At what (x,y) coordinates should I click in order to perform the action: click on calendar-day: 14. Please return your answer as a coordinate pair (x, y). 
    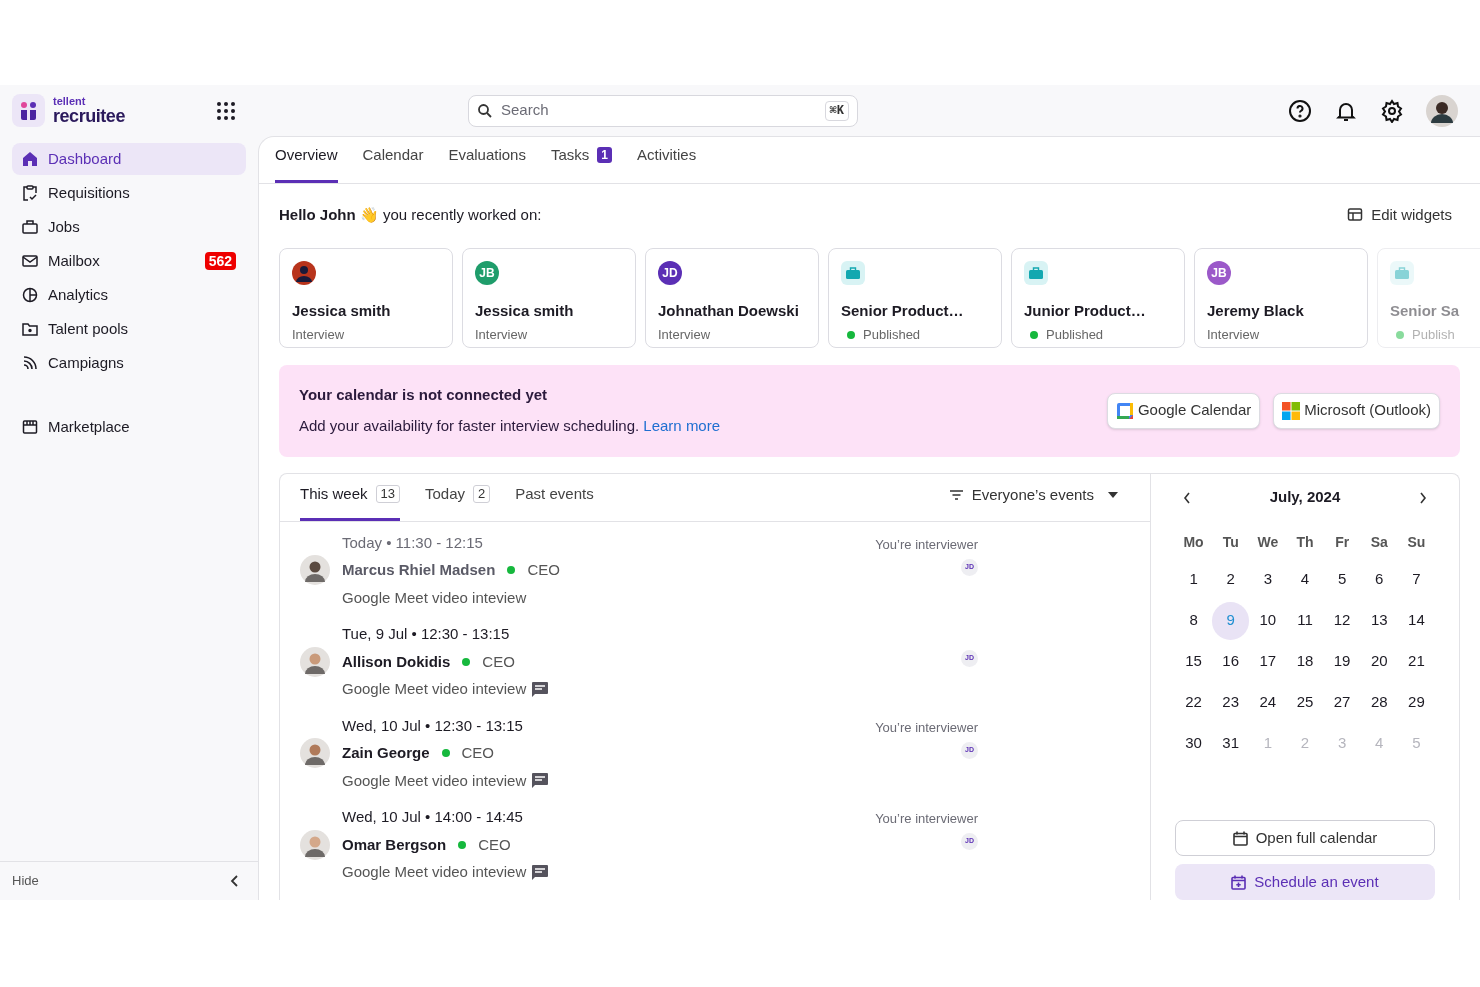
    Looking at the image, I should click on (1416, 620).